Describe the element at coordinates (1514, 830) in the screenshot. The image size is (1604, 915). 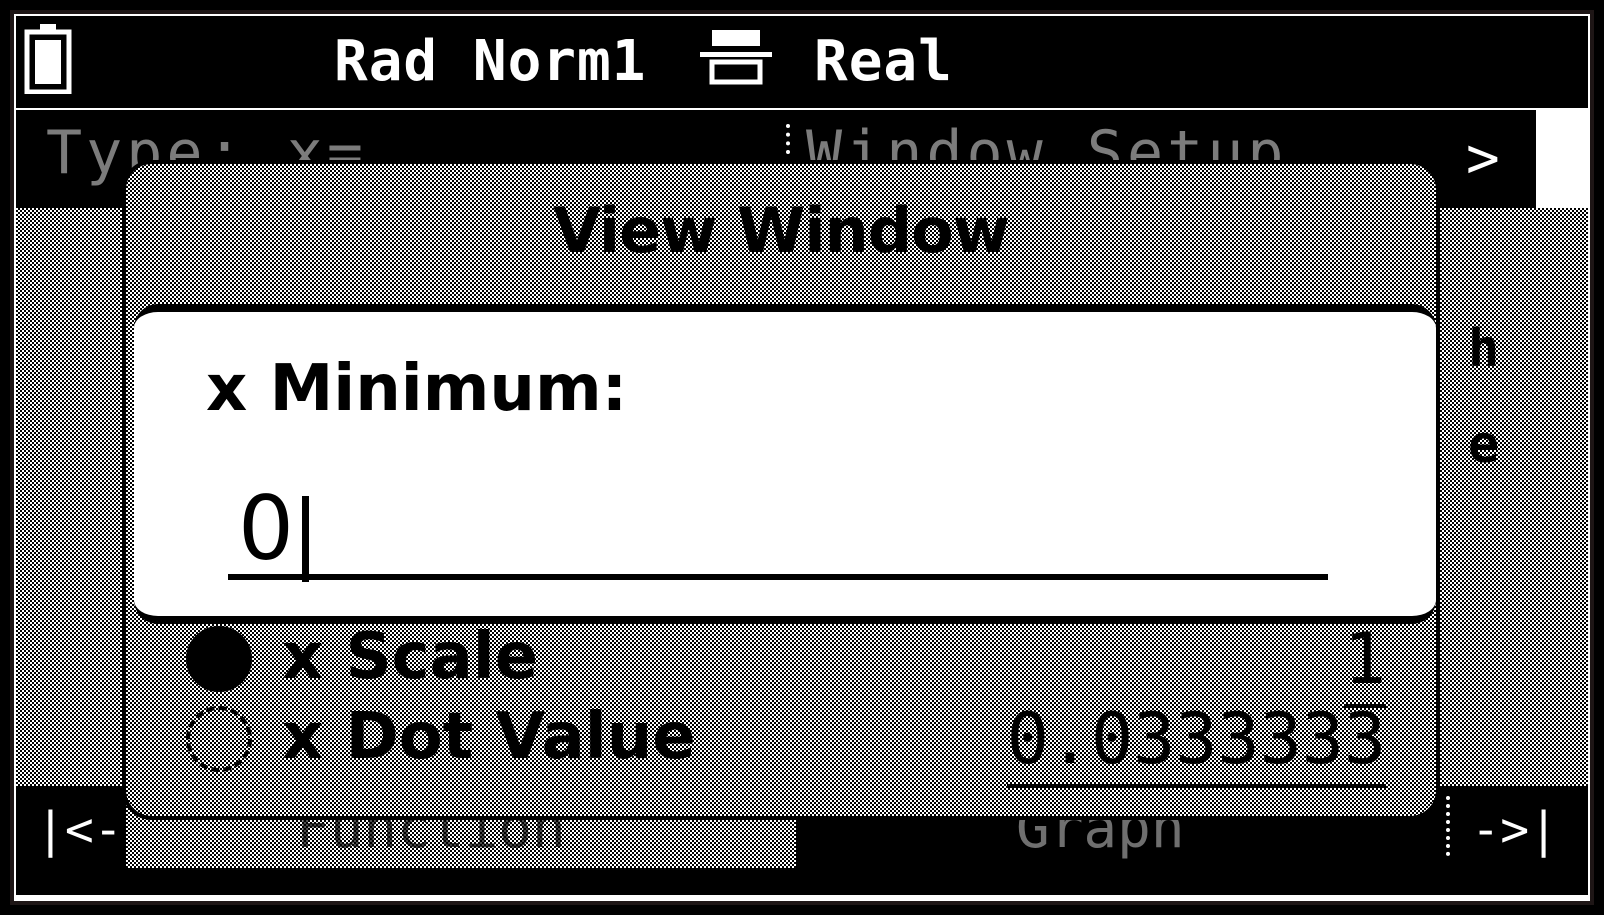
I see `go-to-end-icon: ->|` at that location.